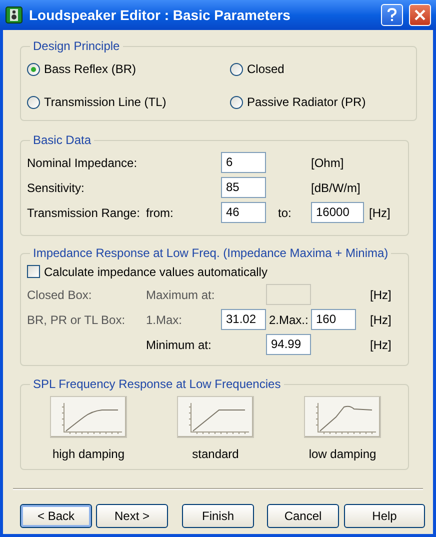 The width and height of the screenshot is (436, 537). Describe the element at coordinates (76, 46) in the screenshot. I see `group-title: Design Principle` at that location.